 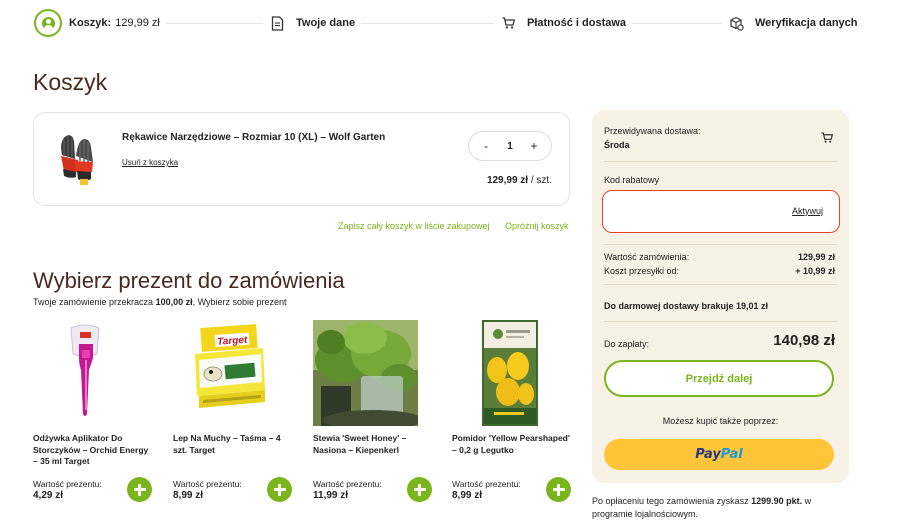 What do you see at coordinates (804, 340) in the screenshot?
I see `total-value: 140,98 zł` at bounding box center [804, 340].